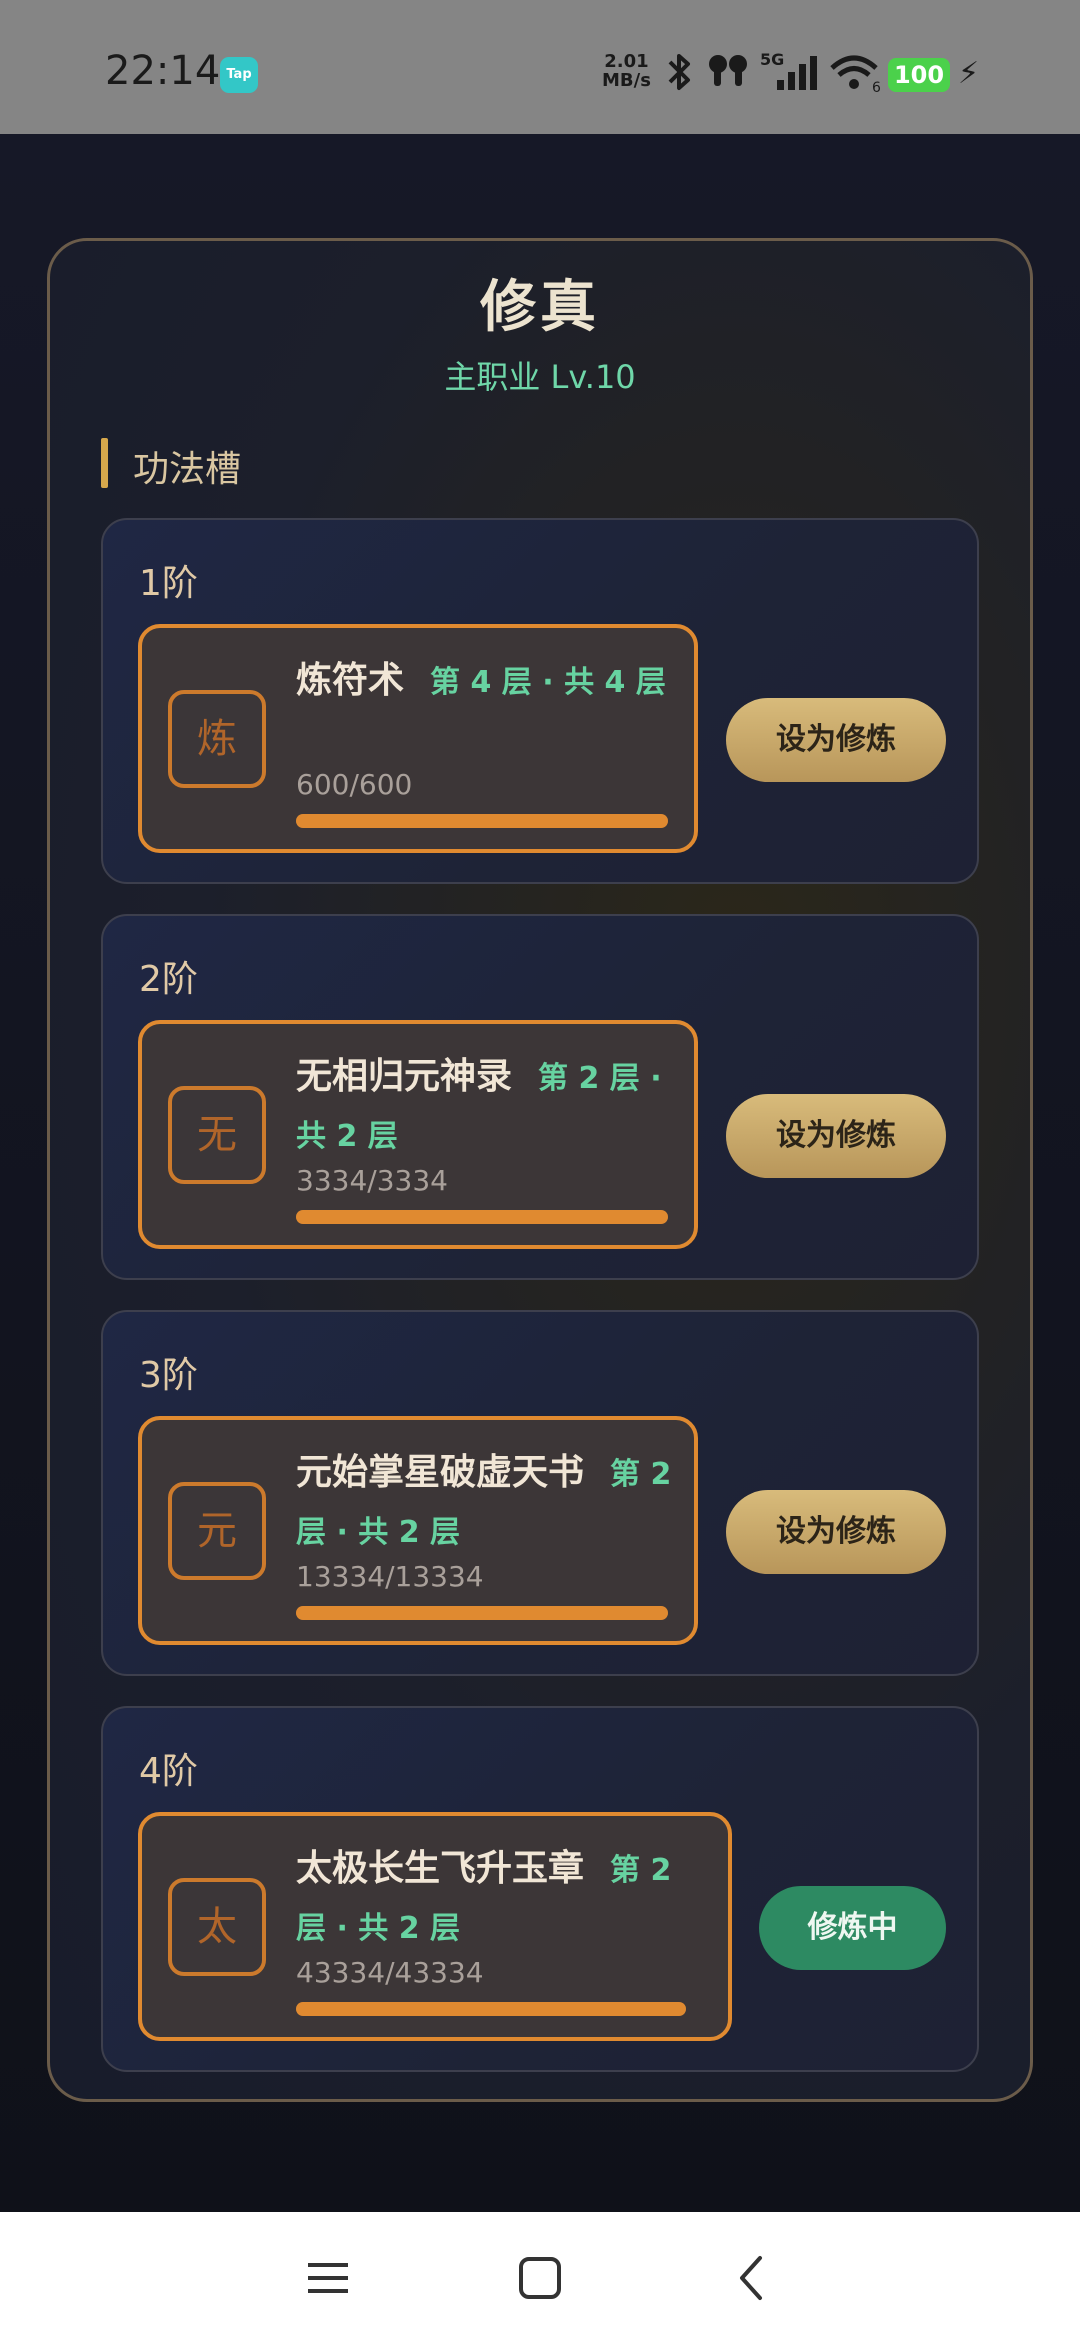 The image size is (1080, 2345). Describe the element at coordinates (418, 738) in the screenshot. I see `skill-card: 炼 炼符术第 4 层 · 共 4 层 600/600` at that location.